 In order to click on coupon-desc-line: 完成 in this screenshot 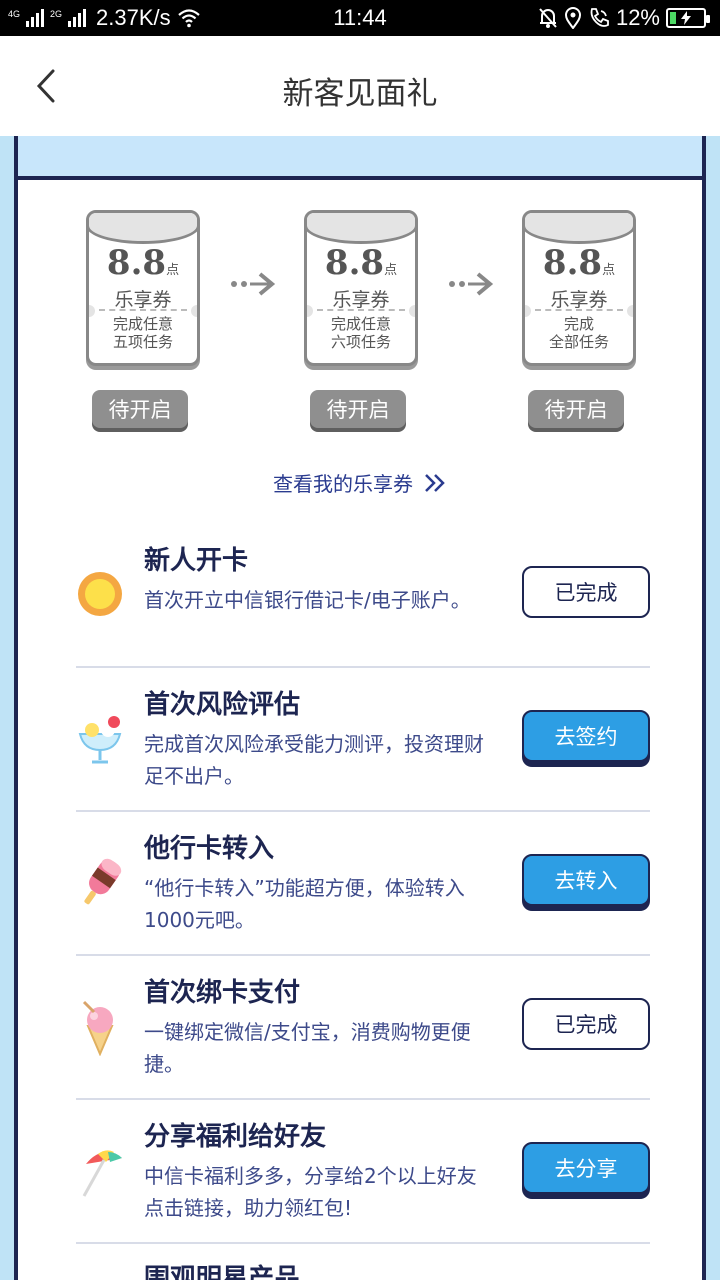, I will do `click(578, 324)`.